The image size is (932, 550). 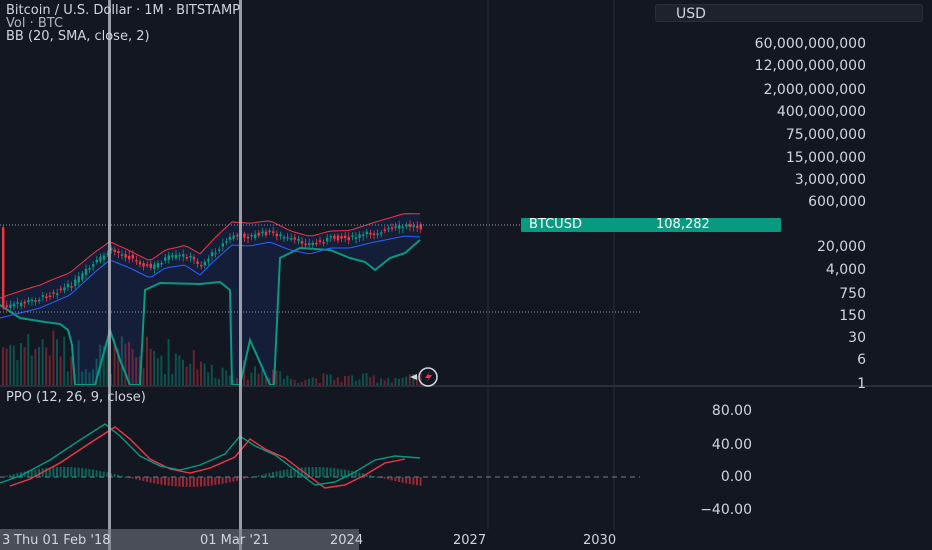 What do you see at coordinates (78, 37) in the screenshot?
I see `bollinger-legend: BB (20, SMA, close, 2)` at bounding box center [78, 37].